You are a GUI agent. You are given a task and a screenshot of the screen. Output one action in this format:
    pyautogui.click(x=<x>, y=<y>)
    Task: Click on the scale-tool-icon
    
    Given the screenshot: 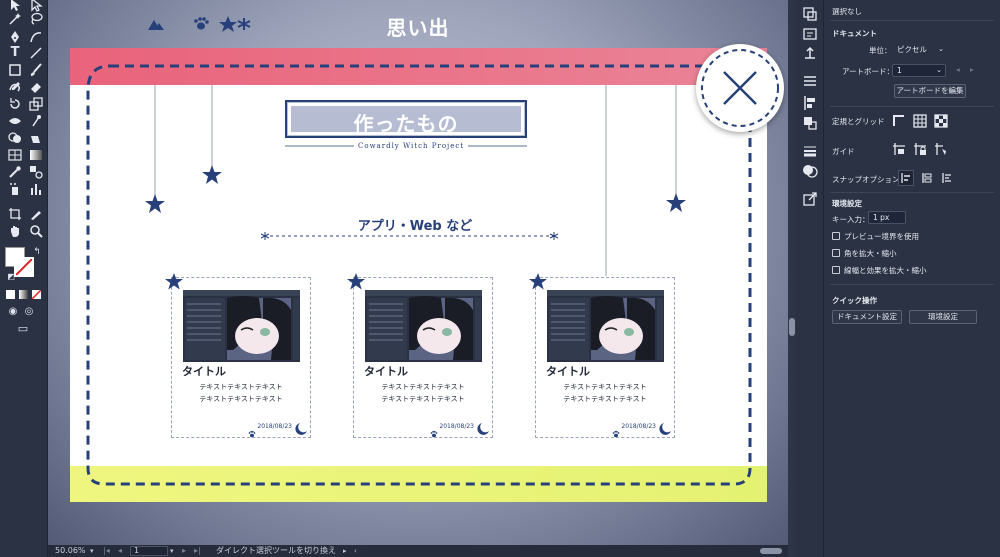 What is the action you would take?
    pyautogui.click(x=36, y=104)
    